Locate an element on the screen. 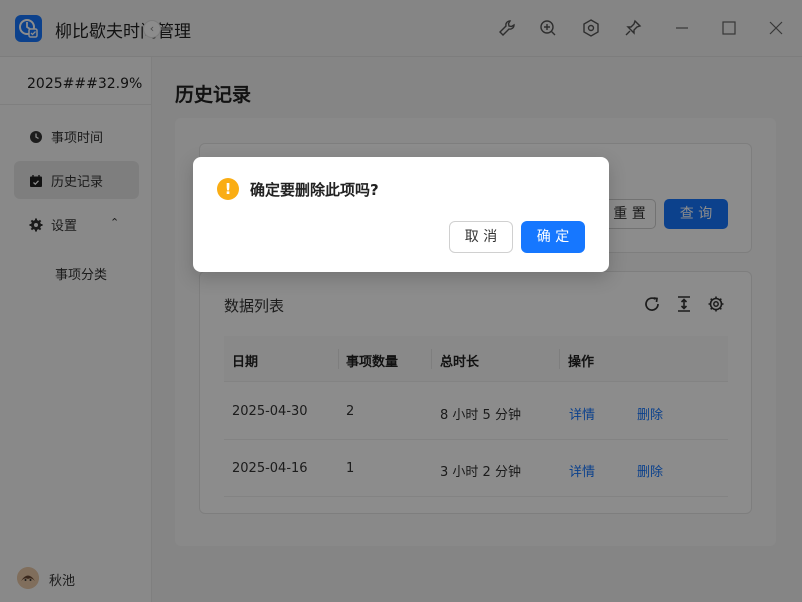 The height and width of the screenshot is (602, 802). dialog-message: 确定要删除此项吗? is located at coordinates (314, 190).